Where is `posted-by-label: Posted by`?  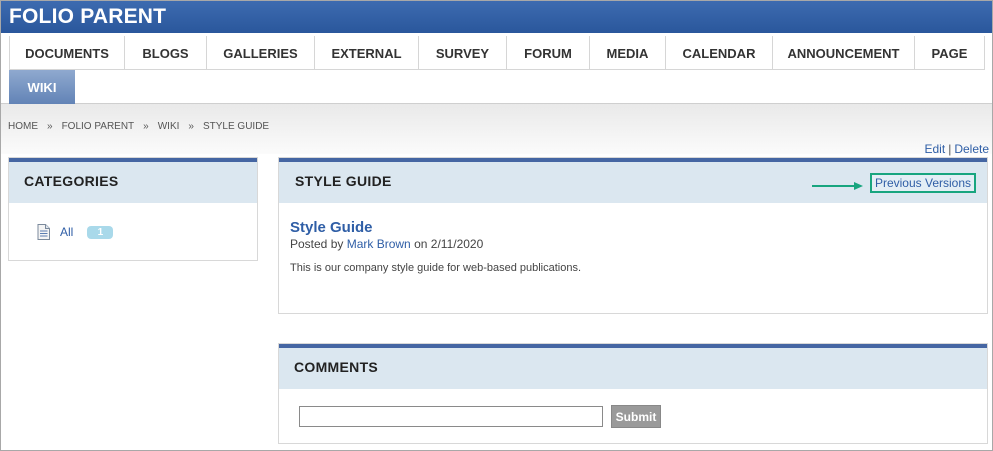 posted-by-label: Posted by is located at coordinates (317, 244).